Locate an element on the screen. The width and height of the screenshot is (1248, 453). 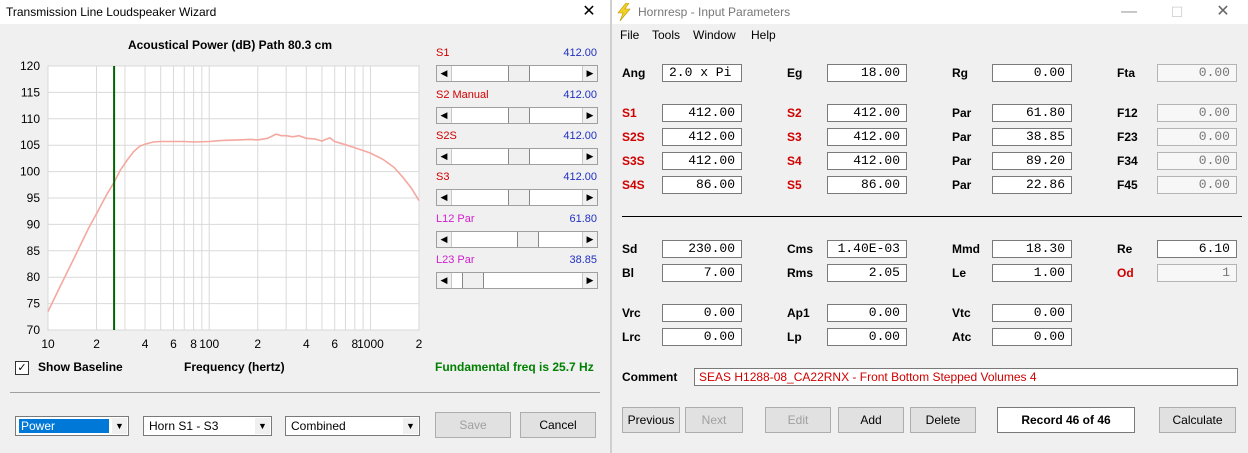
slider-label: L12 Par is located at coordinates (455, 219).